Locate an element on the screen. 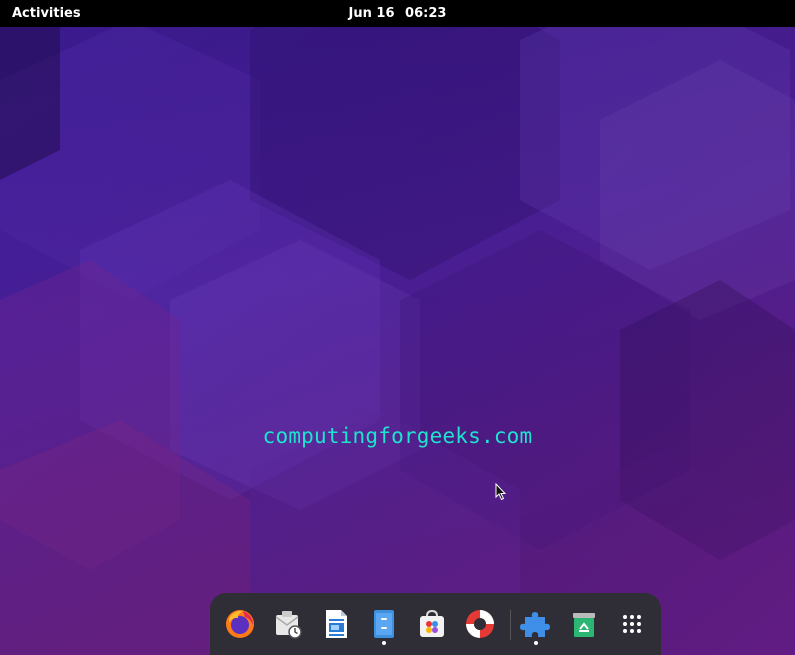  dash-dock is located at coordinates (435, 624).